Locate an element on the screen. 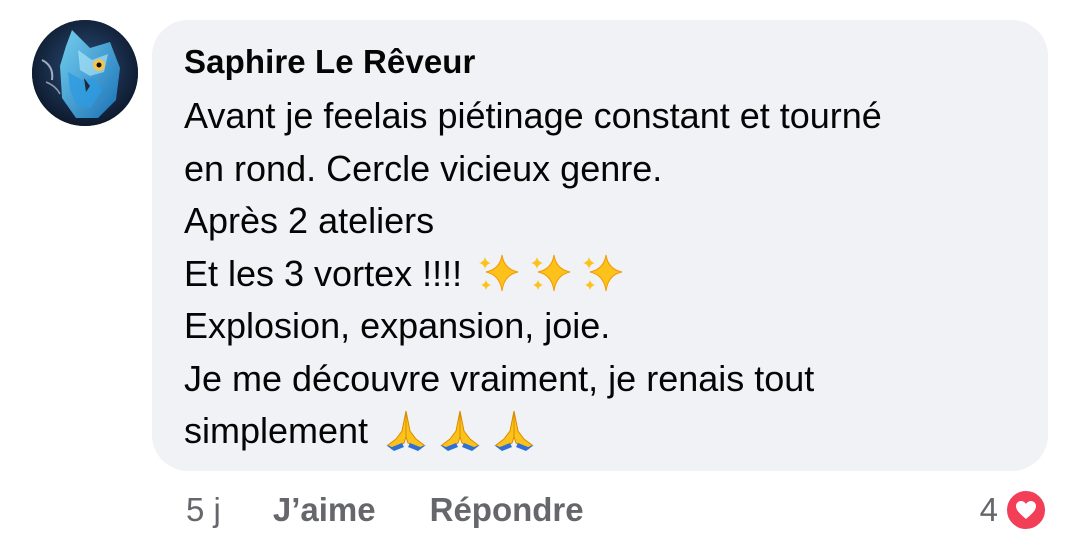 Image resolution: width=1080 pixels, height=559 pixels. comment-line: Et les 3 vortex !!!! is located at coordinates (606, 274).